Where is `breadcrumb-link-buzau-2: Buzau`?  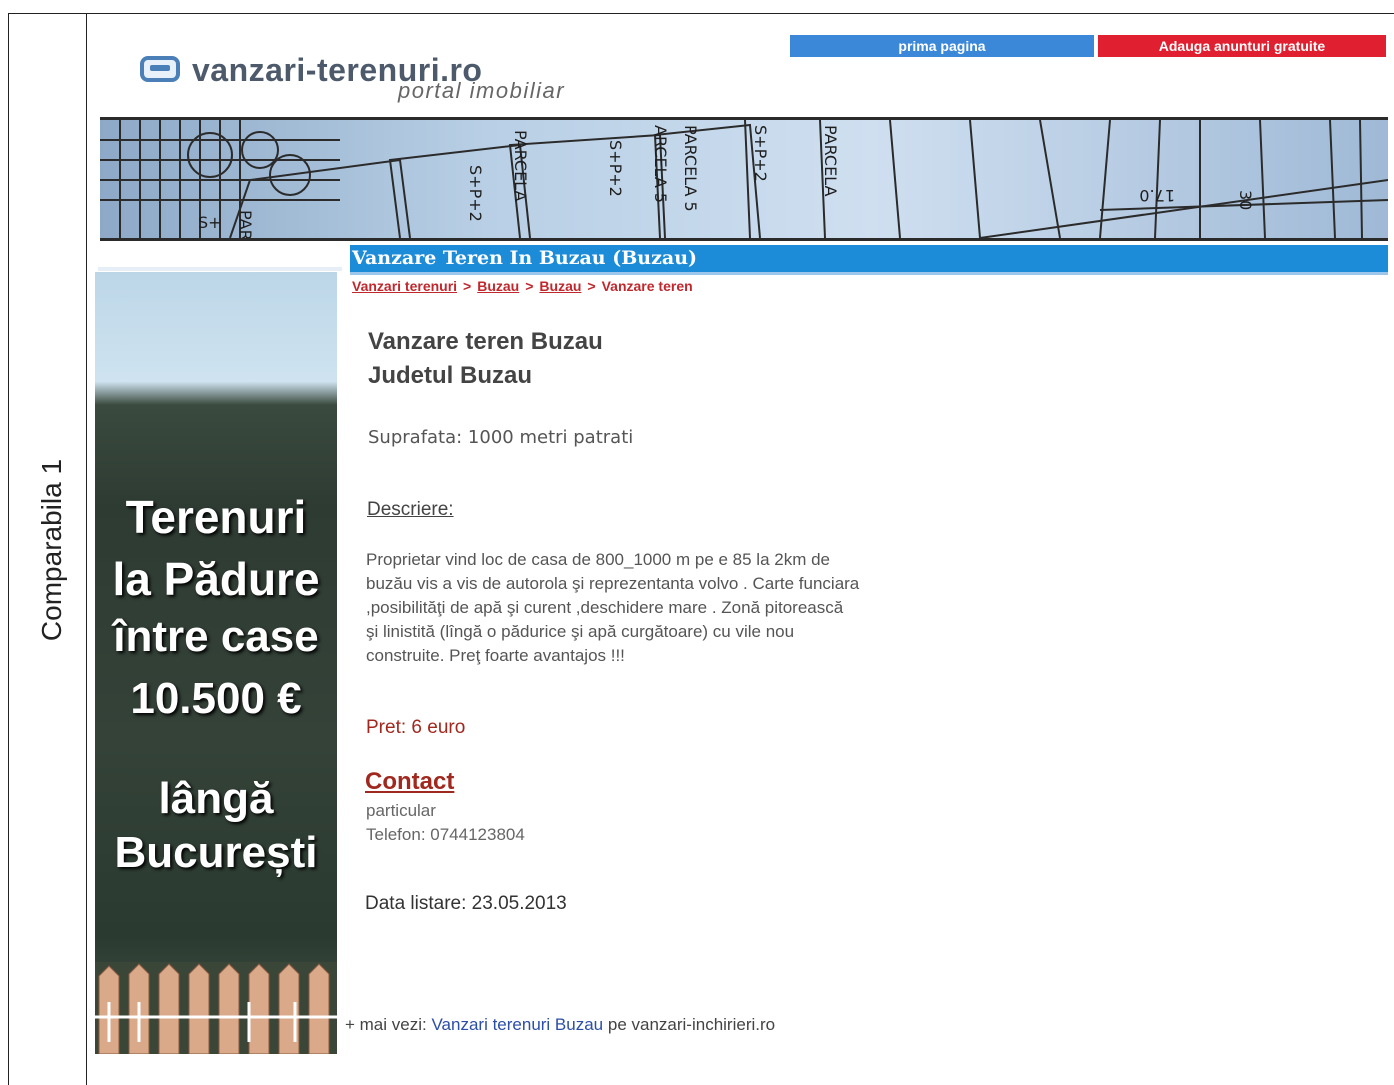
breadcrumb-link-buzau-2: Buzau is located at coordinates (560, 286).